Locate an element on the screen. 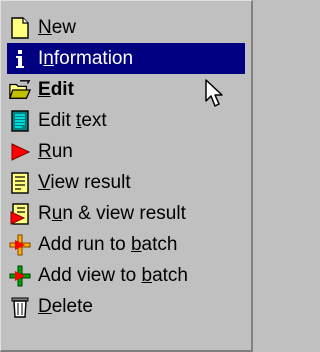  menu-item-label: New is located at coordinates (57, 27).